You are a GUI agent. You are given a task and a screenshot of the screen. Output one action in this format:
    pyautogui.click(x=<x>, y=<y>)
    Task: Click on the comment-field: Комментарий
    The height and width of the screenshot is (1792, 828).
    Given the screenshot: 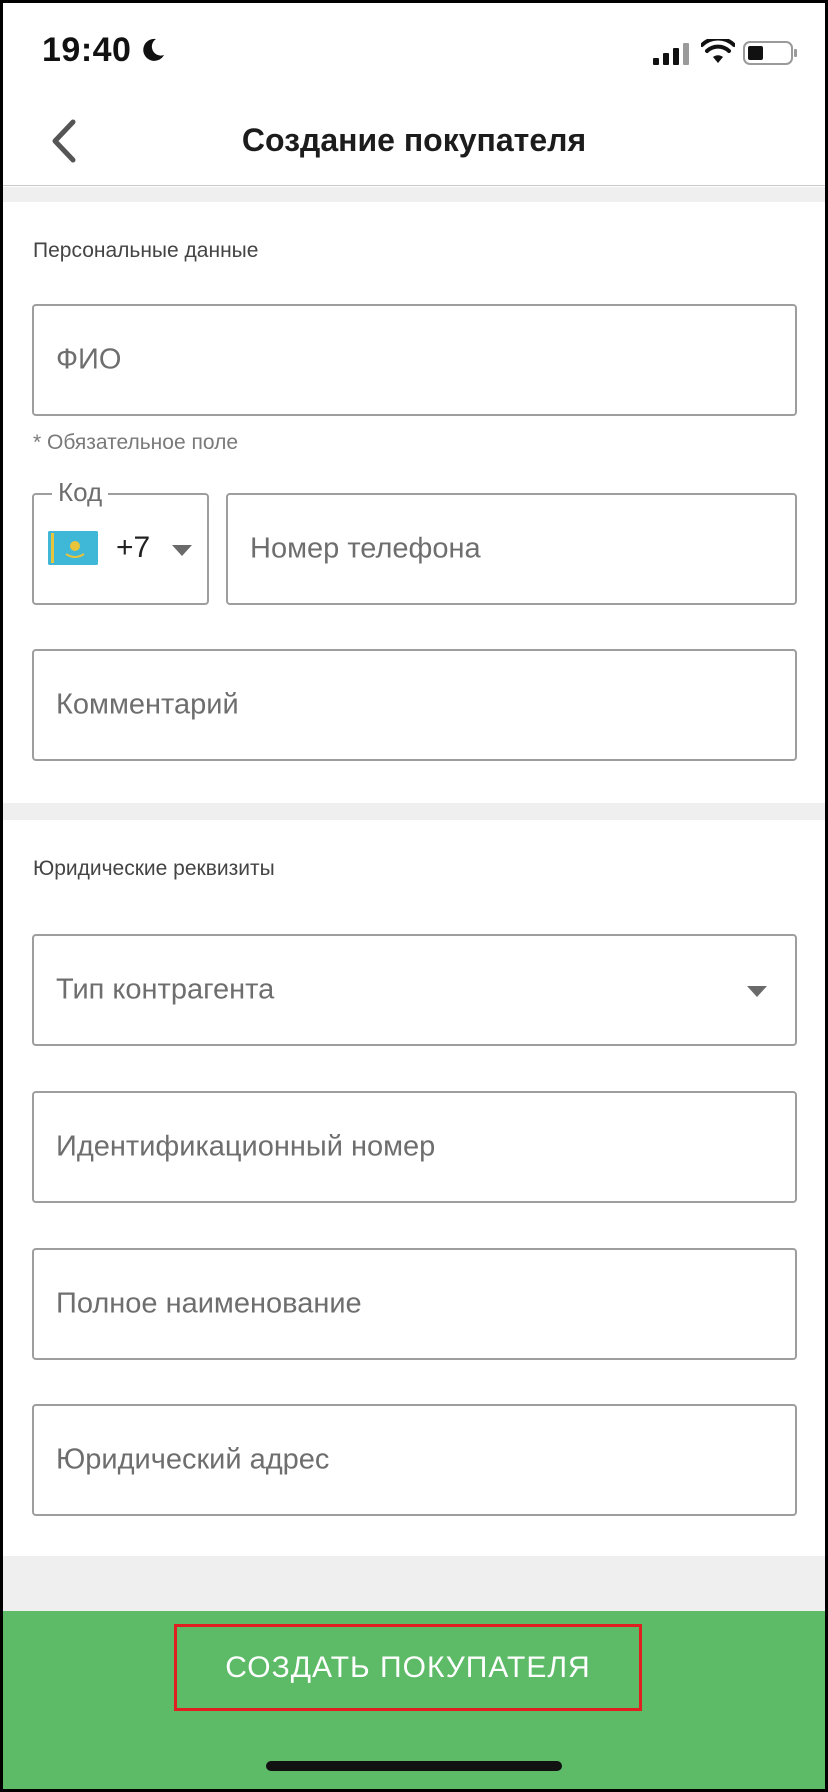 What is the action you would take?
    pyautogui.click(x=414, y=705)
    